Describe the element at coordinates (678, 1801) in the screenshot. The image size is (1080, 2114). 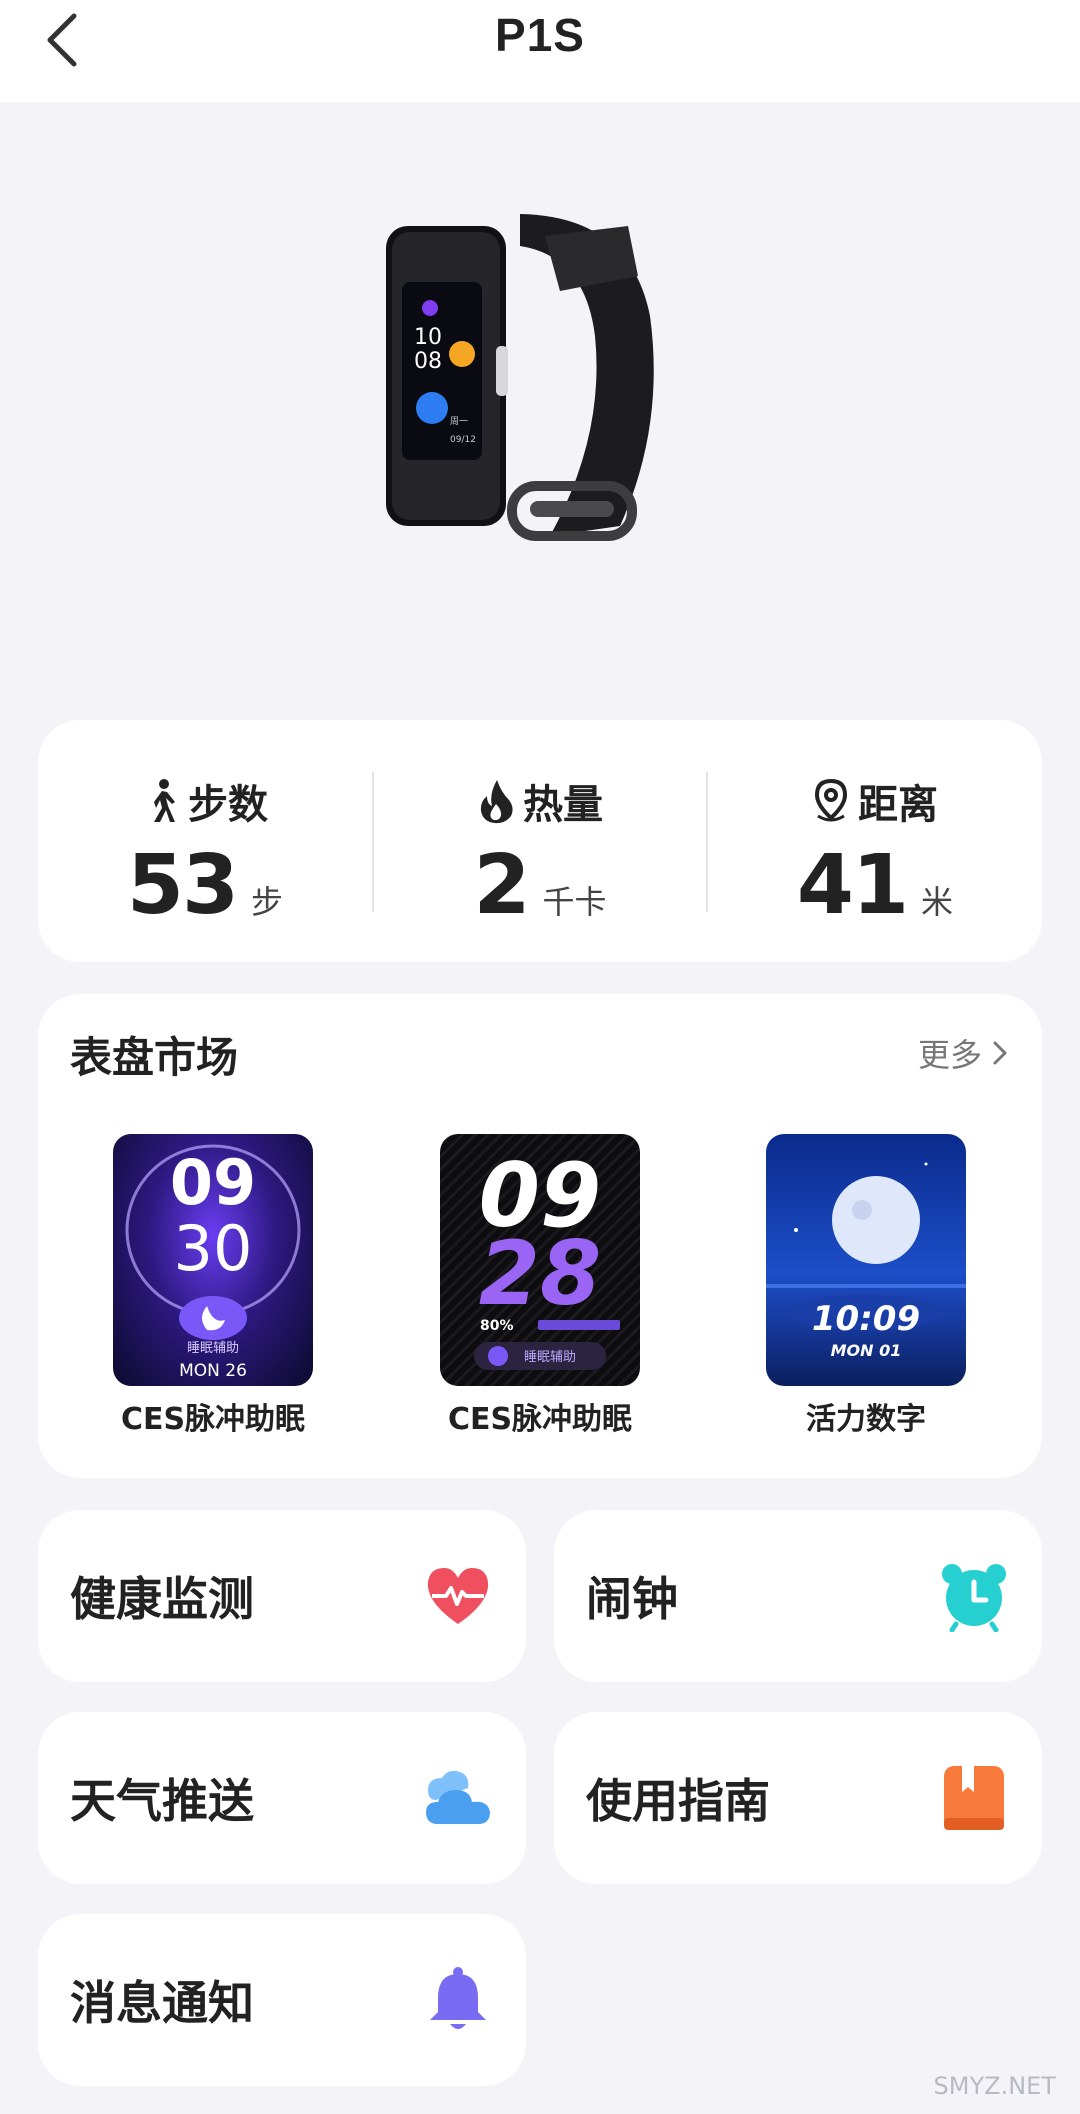
I see `tile-label: 使用指南` at that location.